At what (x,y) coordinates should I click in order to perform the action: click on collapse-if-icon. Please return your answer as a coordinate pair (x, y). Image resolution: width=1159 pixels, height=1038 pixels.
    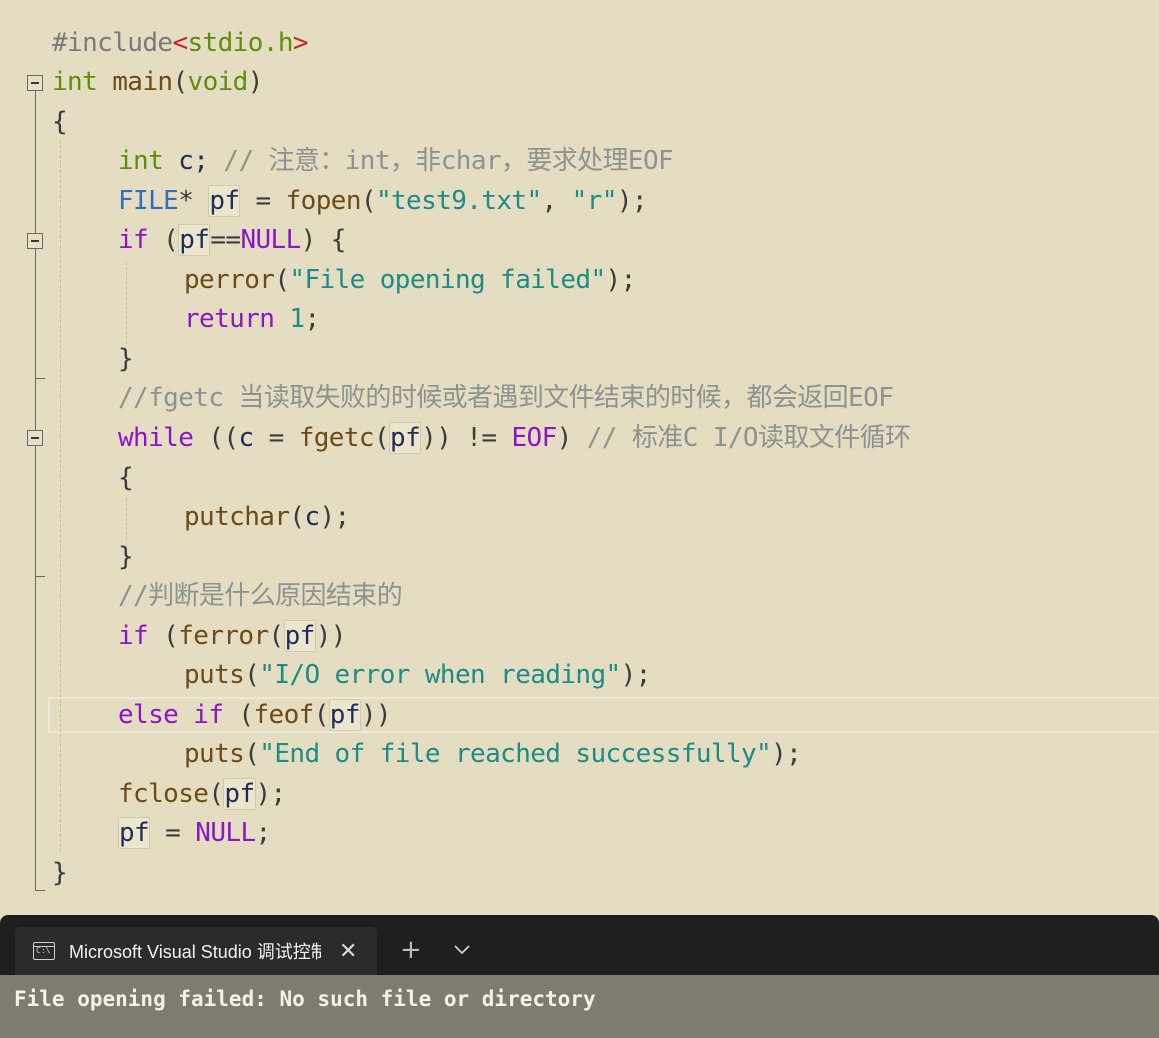
    Looking at the image, I should click on (35, 241).